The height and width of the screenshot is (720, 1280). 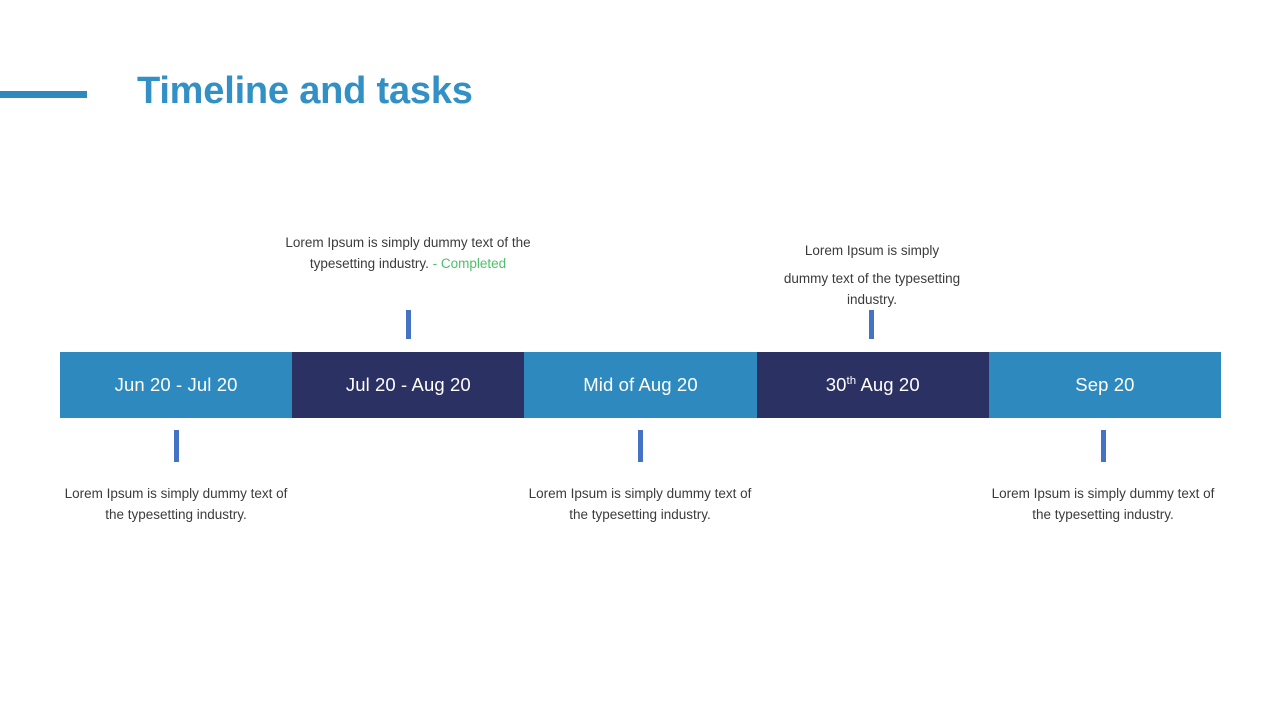 I want to click on timeline-segment-1: Jun 20 - Jul 20, so click(x=176, y=385).